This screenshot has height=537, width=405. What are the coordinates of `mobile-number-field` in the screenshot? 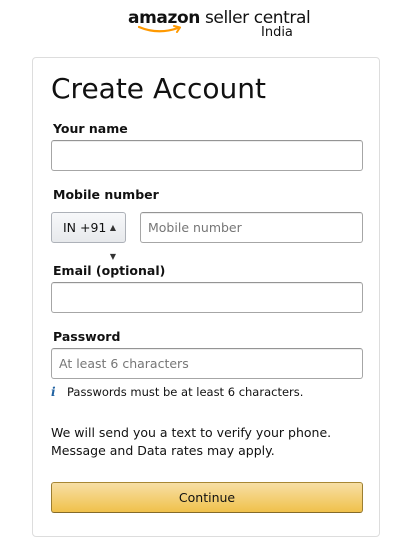 It's located at (251, 227).